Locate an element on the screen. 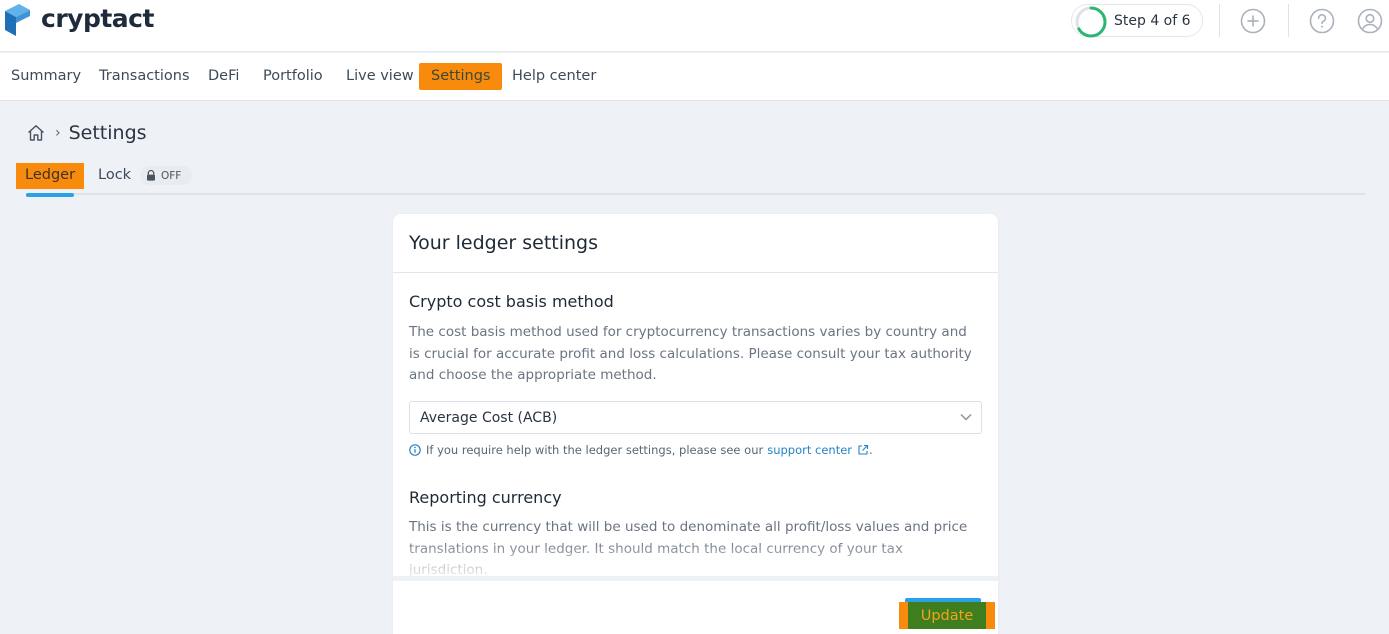 The height and width of the screenshot is (634, 1389). update-button: Update is located at coordinates (947, 615).